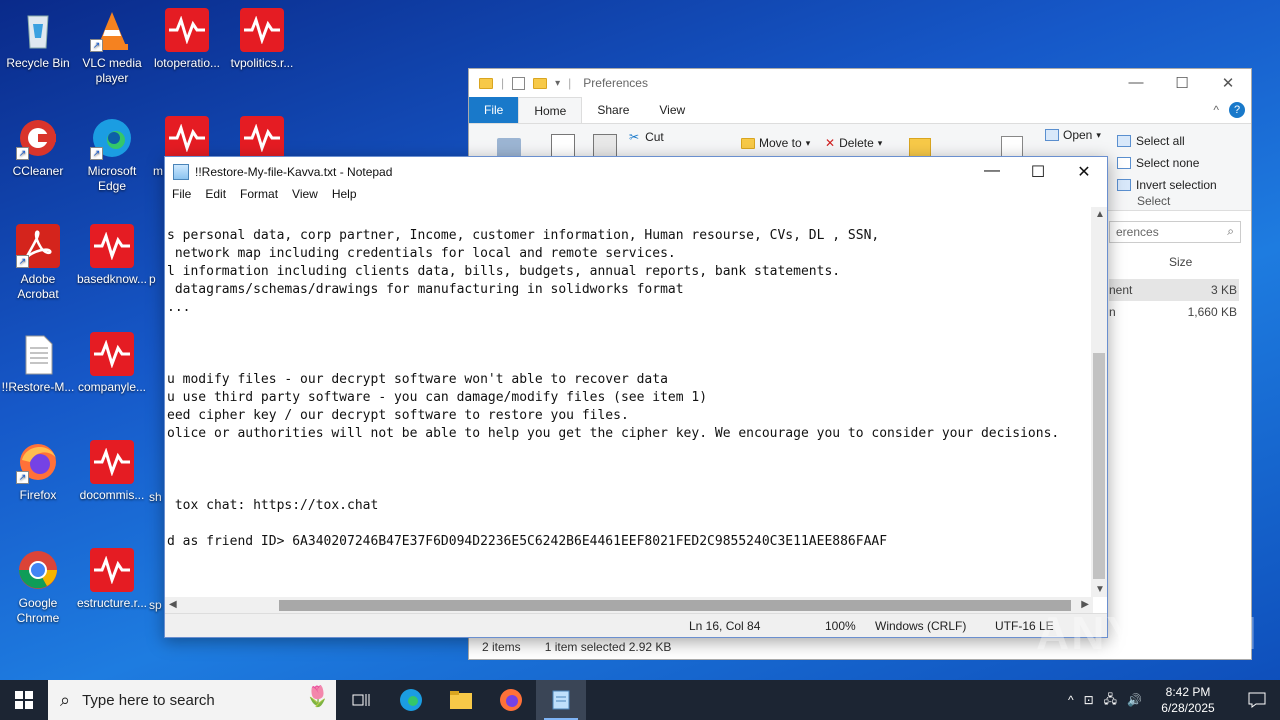 This screenshot has width=1280, height=720. I want to click on desktop-icon-chrome: Google Chrome, so click(38, 587).